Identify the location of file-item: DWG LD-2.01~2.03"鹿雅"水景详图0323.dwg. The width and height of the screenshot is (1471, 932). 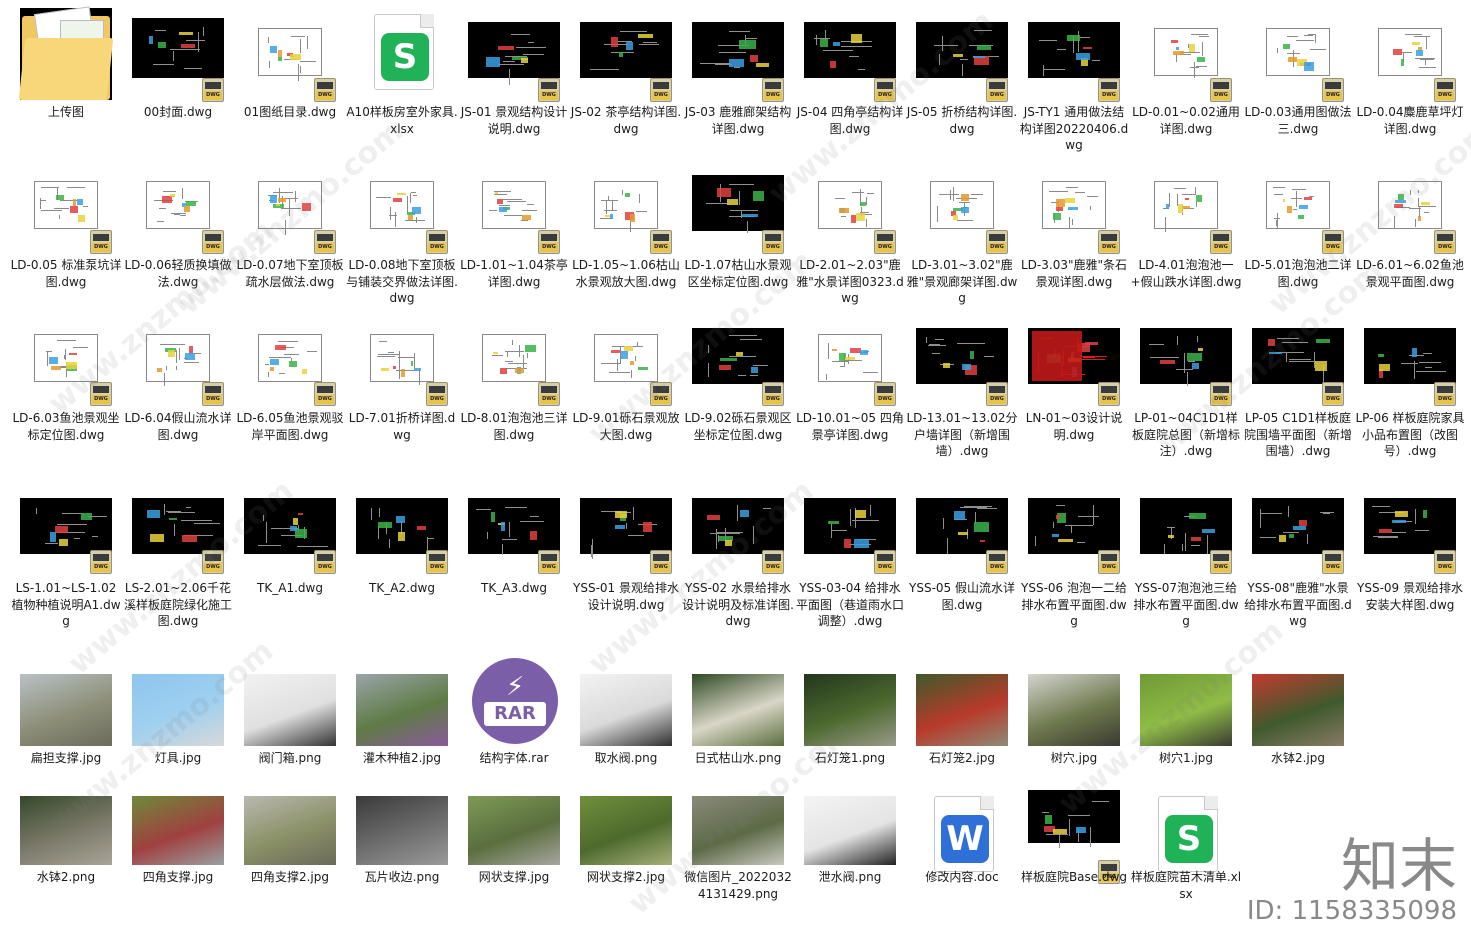
(850, 234).